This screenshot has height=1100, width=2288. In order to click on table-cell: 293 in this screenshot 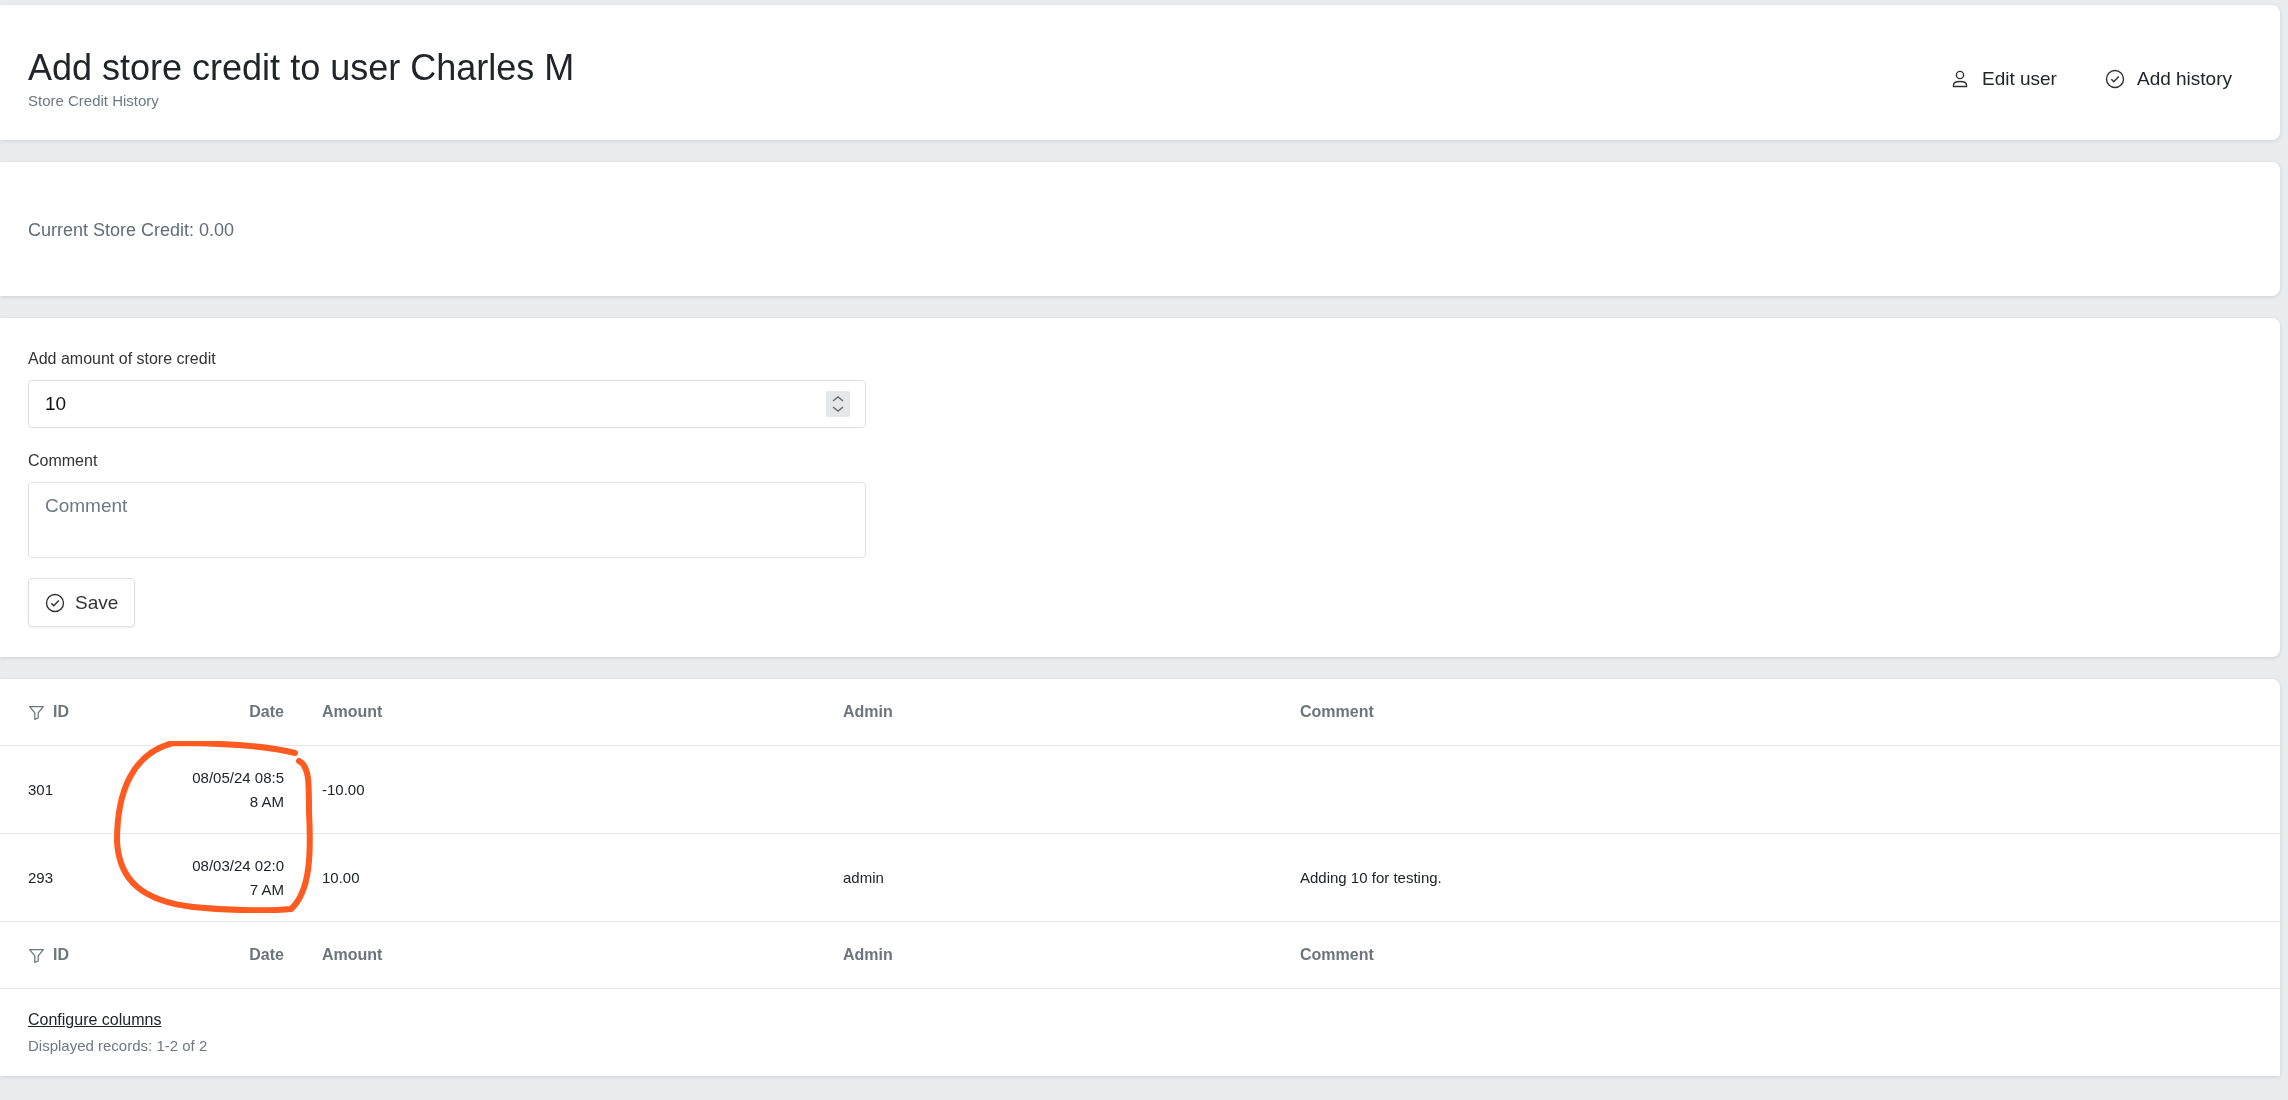, I will do `click(41, 877)`.